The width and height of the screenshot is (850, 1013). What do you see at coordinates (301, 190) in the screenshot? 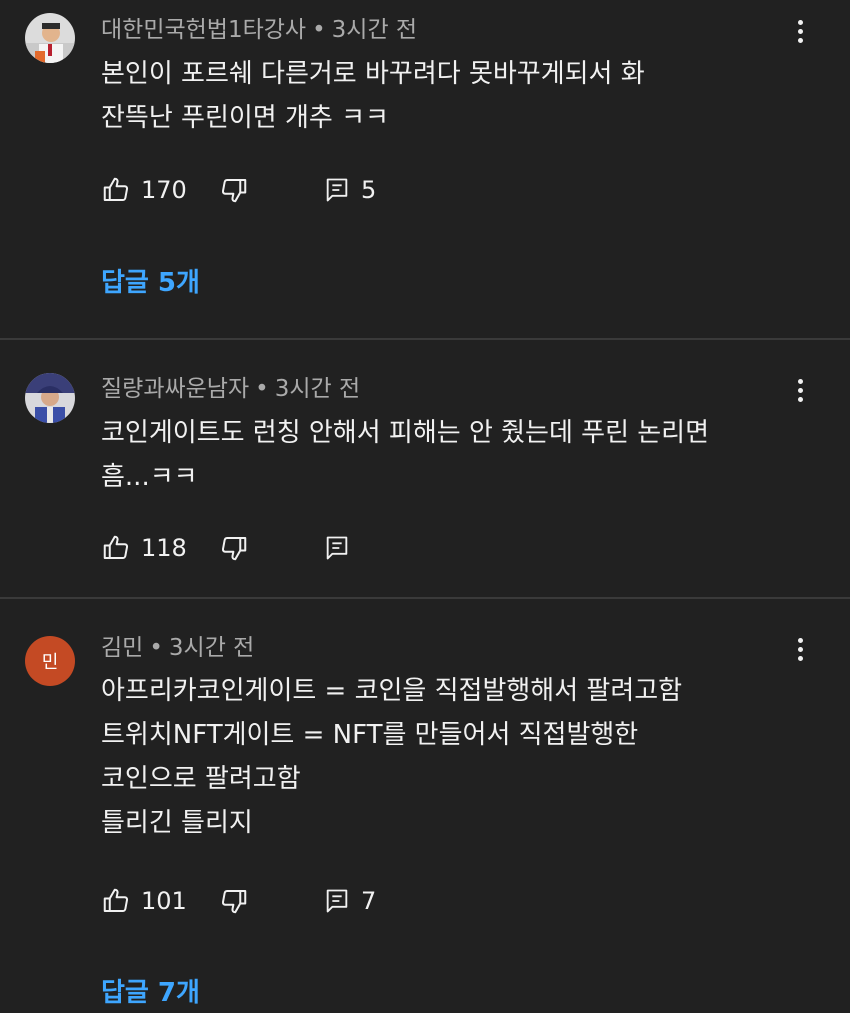
I see `comment-actions: 170 5` at bounding box center [301, 190].